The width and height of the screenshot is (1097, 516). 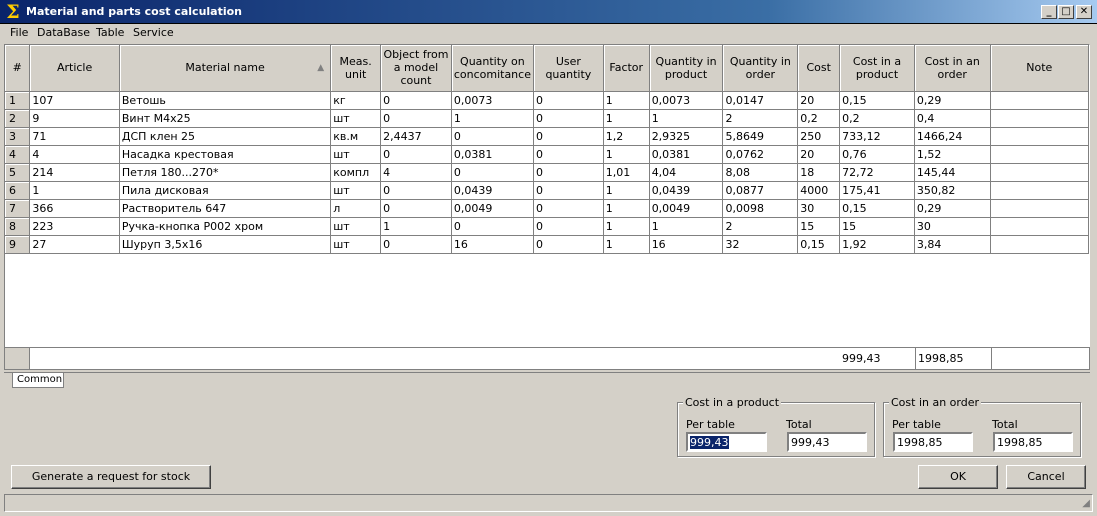 What do you see at coordinates (819, 208) in the screenshot?
I see `table-cell: 30` at bounding box center [819, 208].